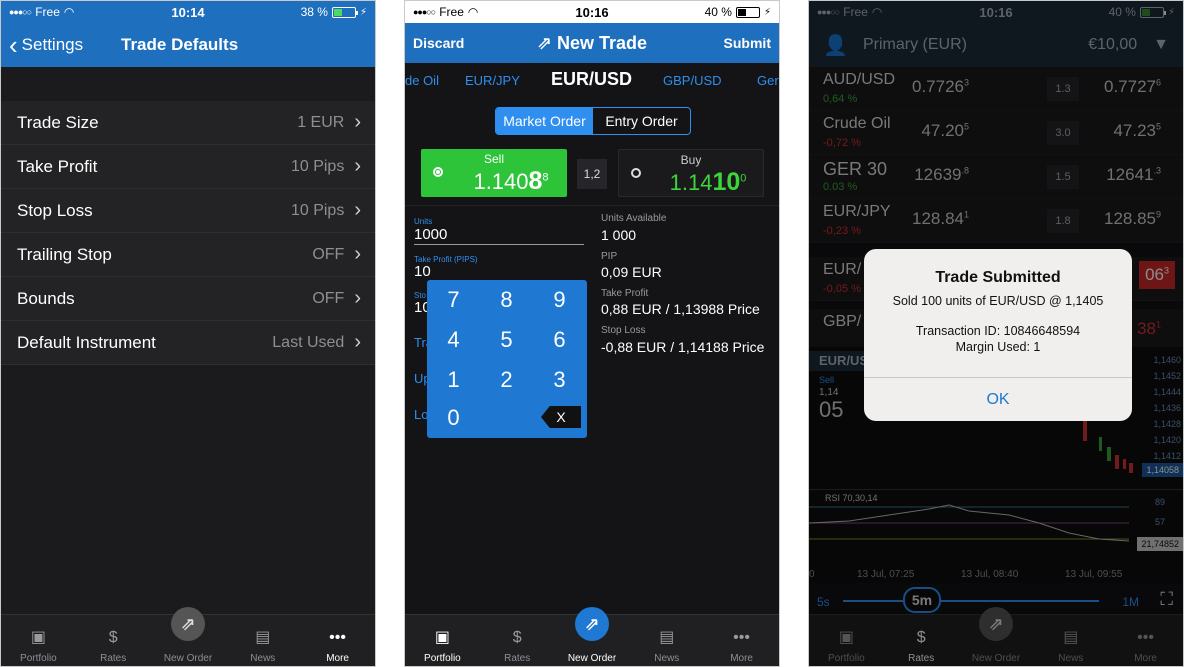 The width and height of the screenshot is (1184, 667). What do you see at coordinates (718, 12) in the screenshot?
I see `battery-percent: 40 %` at bounding box center [718, 12].